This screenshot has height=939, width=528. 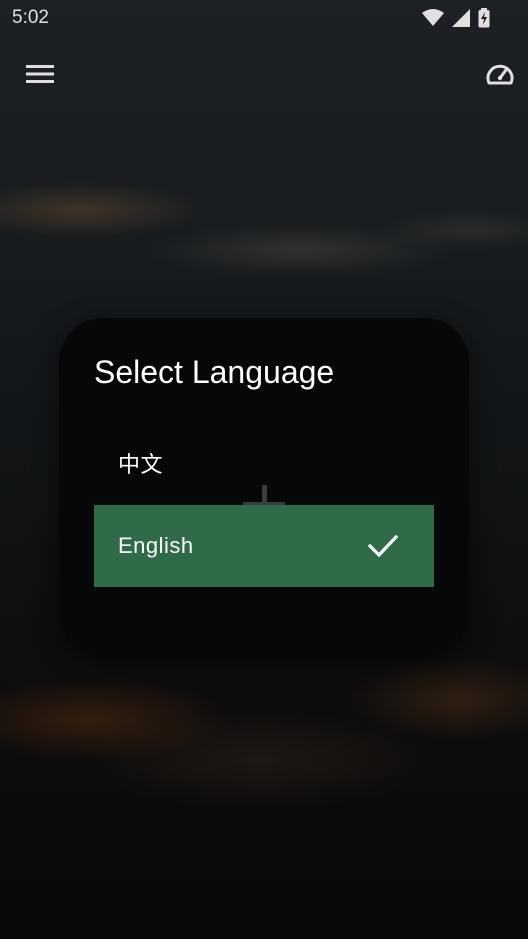 What do you see at coordinates (264, 546) in the screenshot?
I see `language-option-english: English` at bounding box center [264, 546].